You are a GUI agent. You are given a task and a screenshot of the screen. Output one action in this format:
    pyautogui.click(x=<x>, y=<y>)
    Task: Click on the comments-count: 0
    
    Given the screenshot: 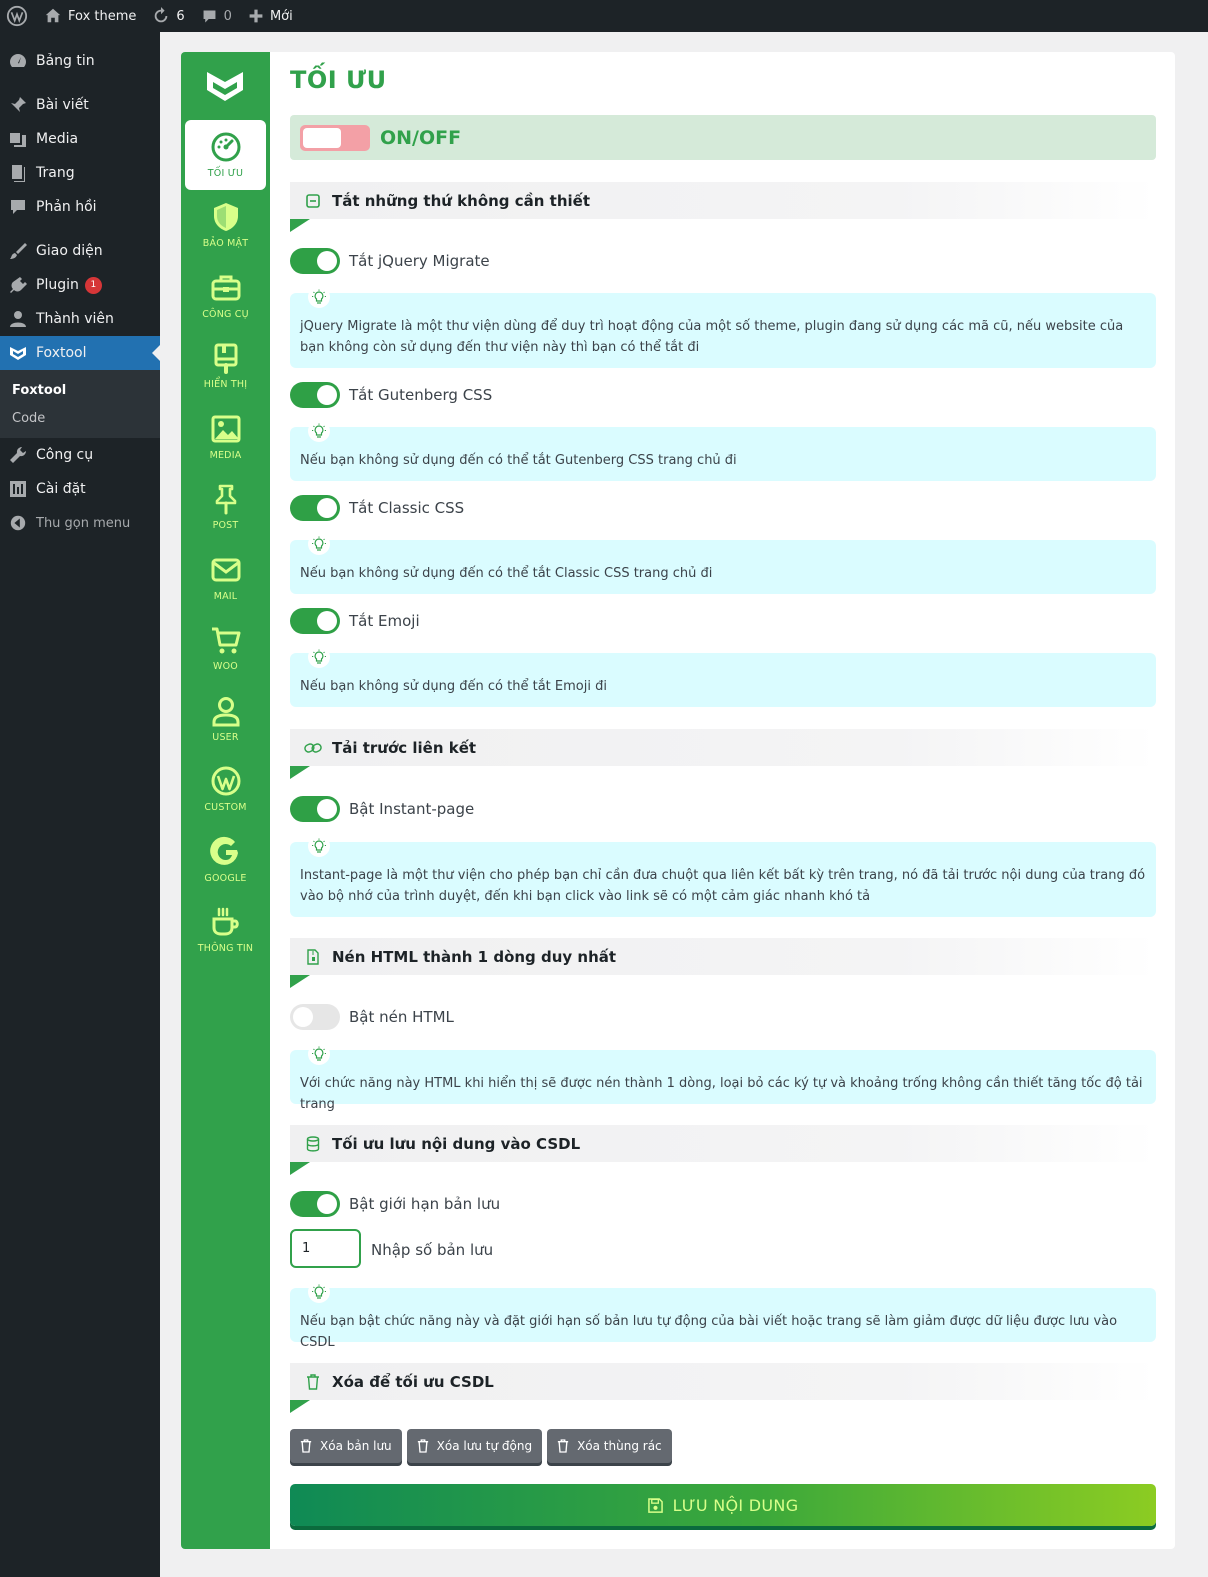 What is the action you would take?
    pyautogui.click(x=227, y=16)
    